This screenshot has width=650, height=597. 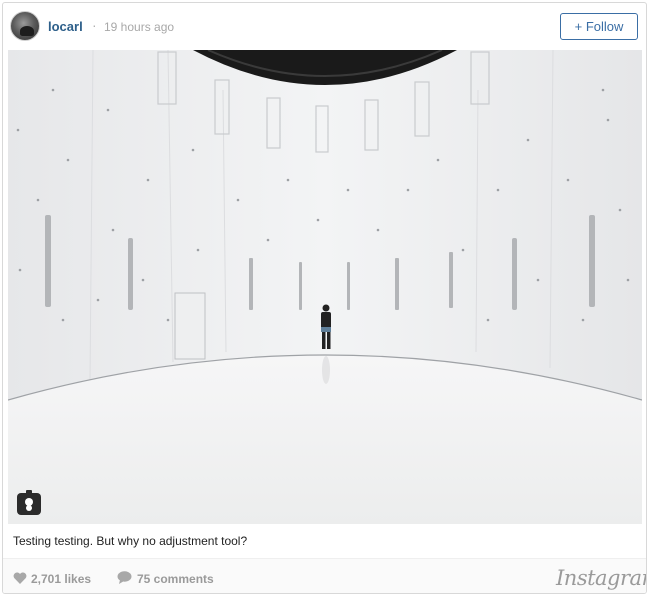 What do you see at coordinates (139, 27) in the screenshot?
I see `post-timestamp: 19 hours ago` at bounding box center [139, 27].